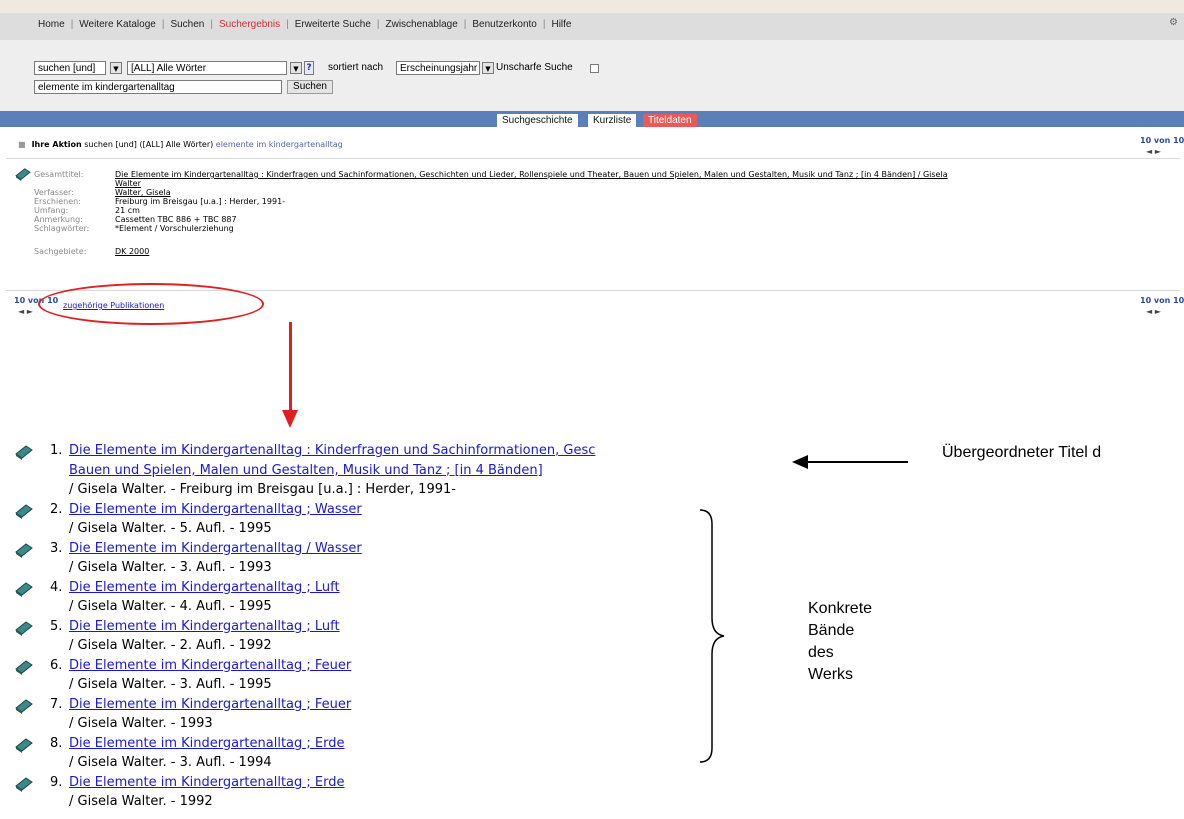 The height and width of the screenshot is (819, 1184). I want to click on list-item-details: / Gisela Walter. - 4. Aufl. - 1995, so click(170, 606).